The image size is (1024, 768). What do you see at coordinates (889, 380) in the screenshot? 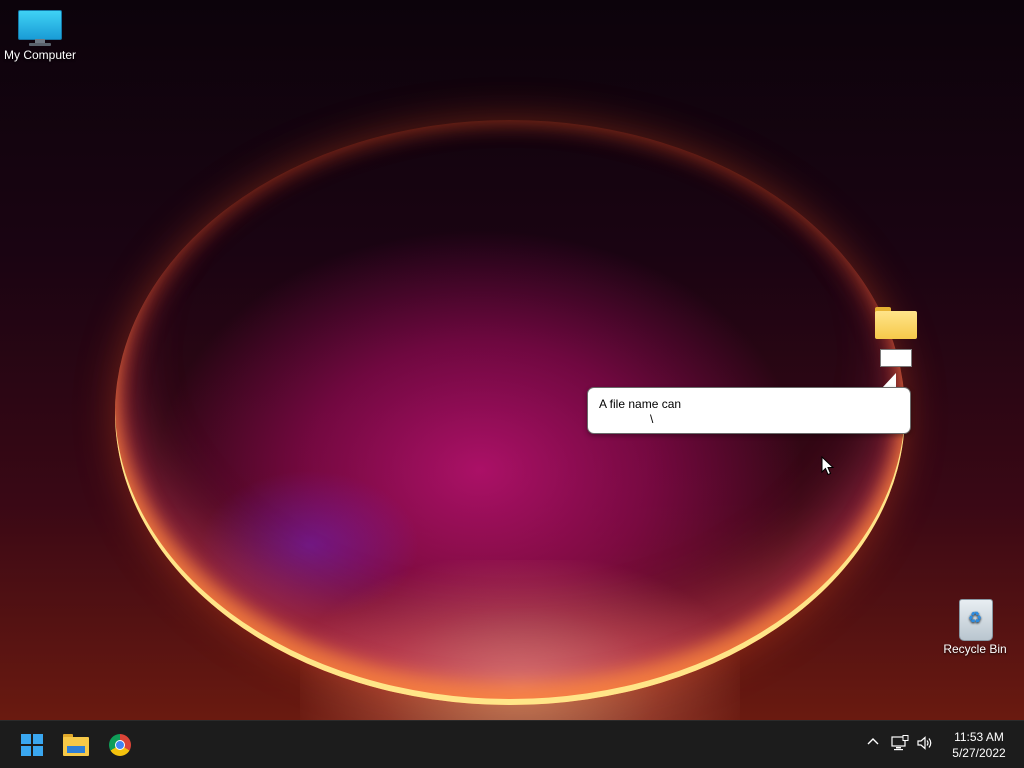
I see `tooltip-tail` at bounding box center [889, 380].